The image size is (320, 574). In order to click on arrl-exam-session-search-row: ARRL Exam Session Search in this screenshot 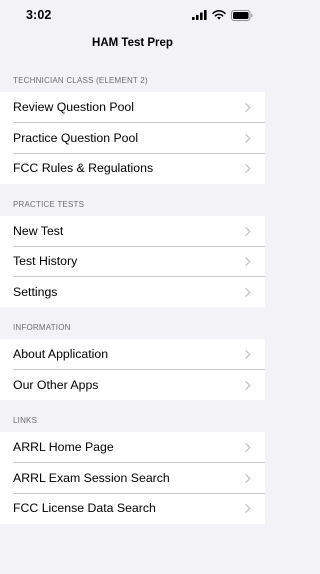, I will do `click(132, 478)`.